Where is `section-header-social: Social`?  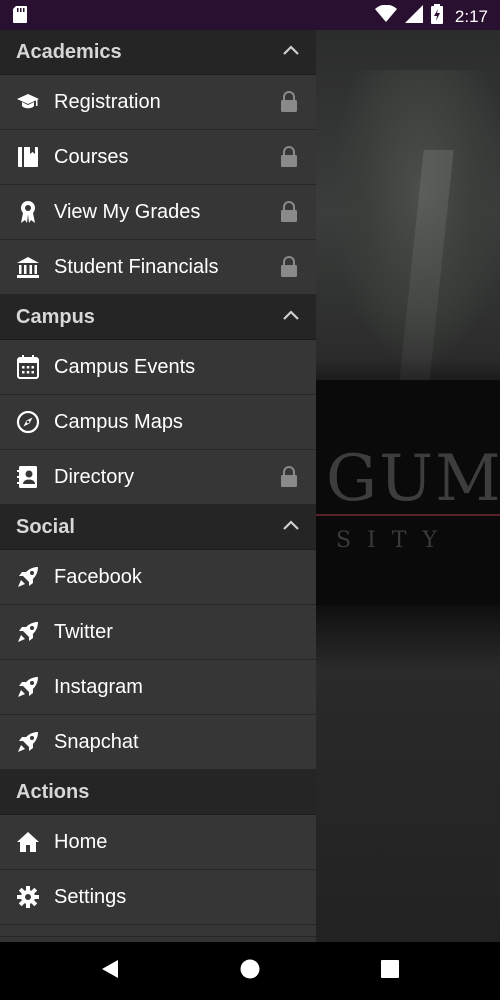
section-header-social: Social is located at coordinates (158, 527).